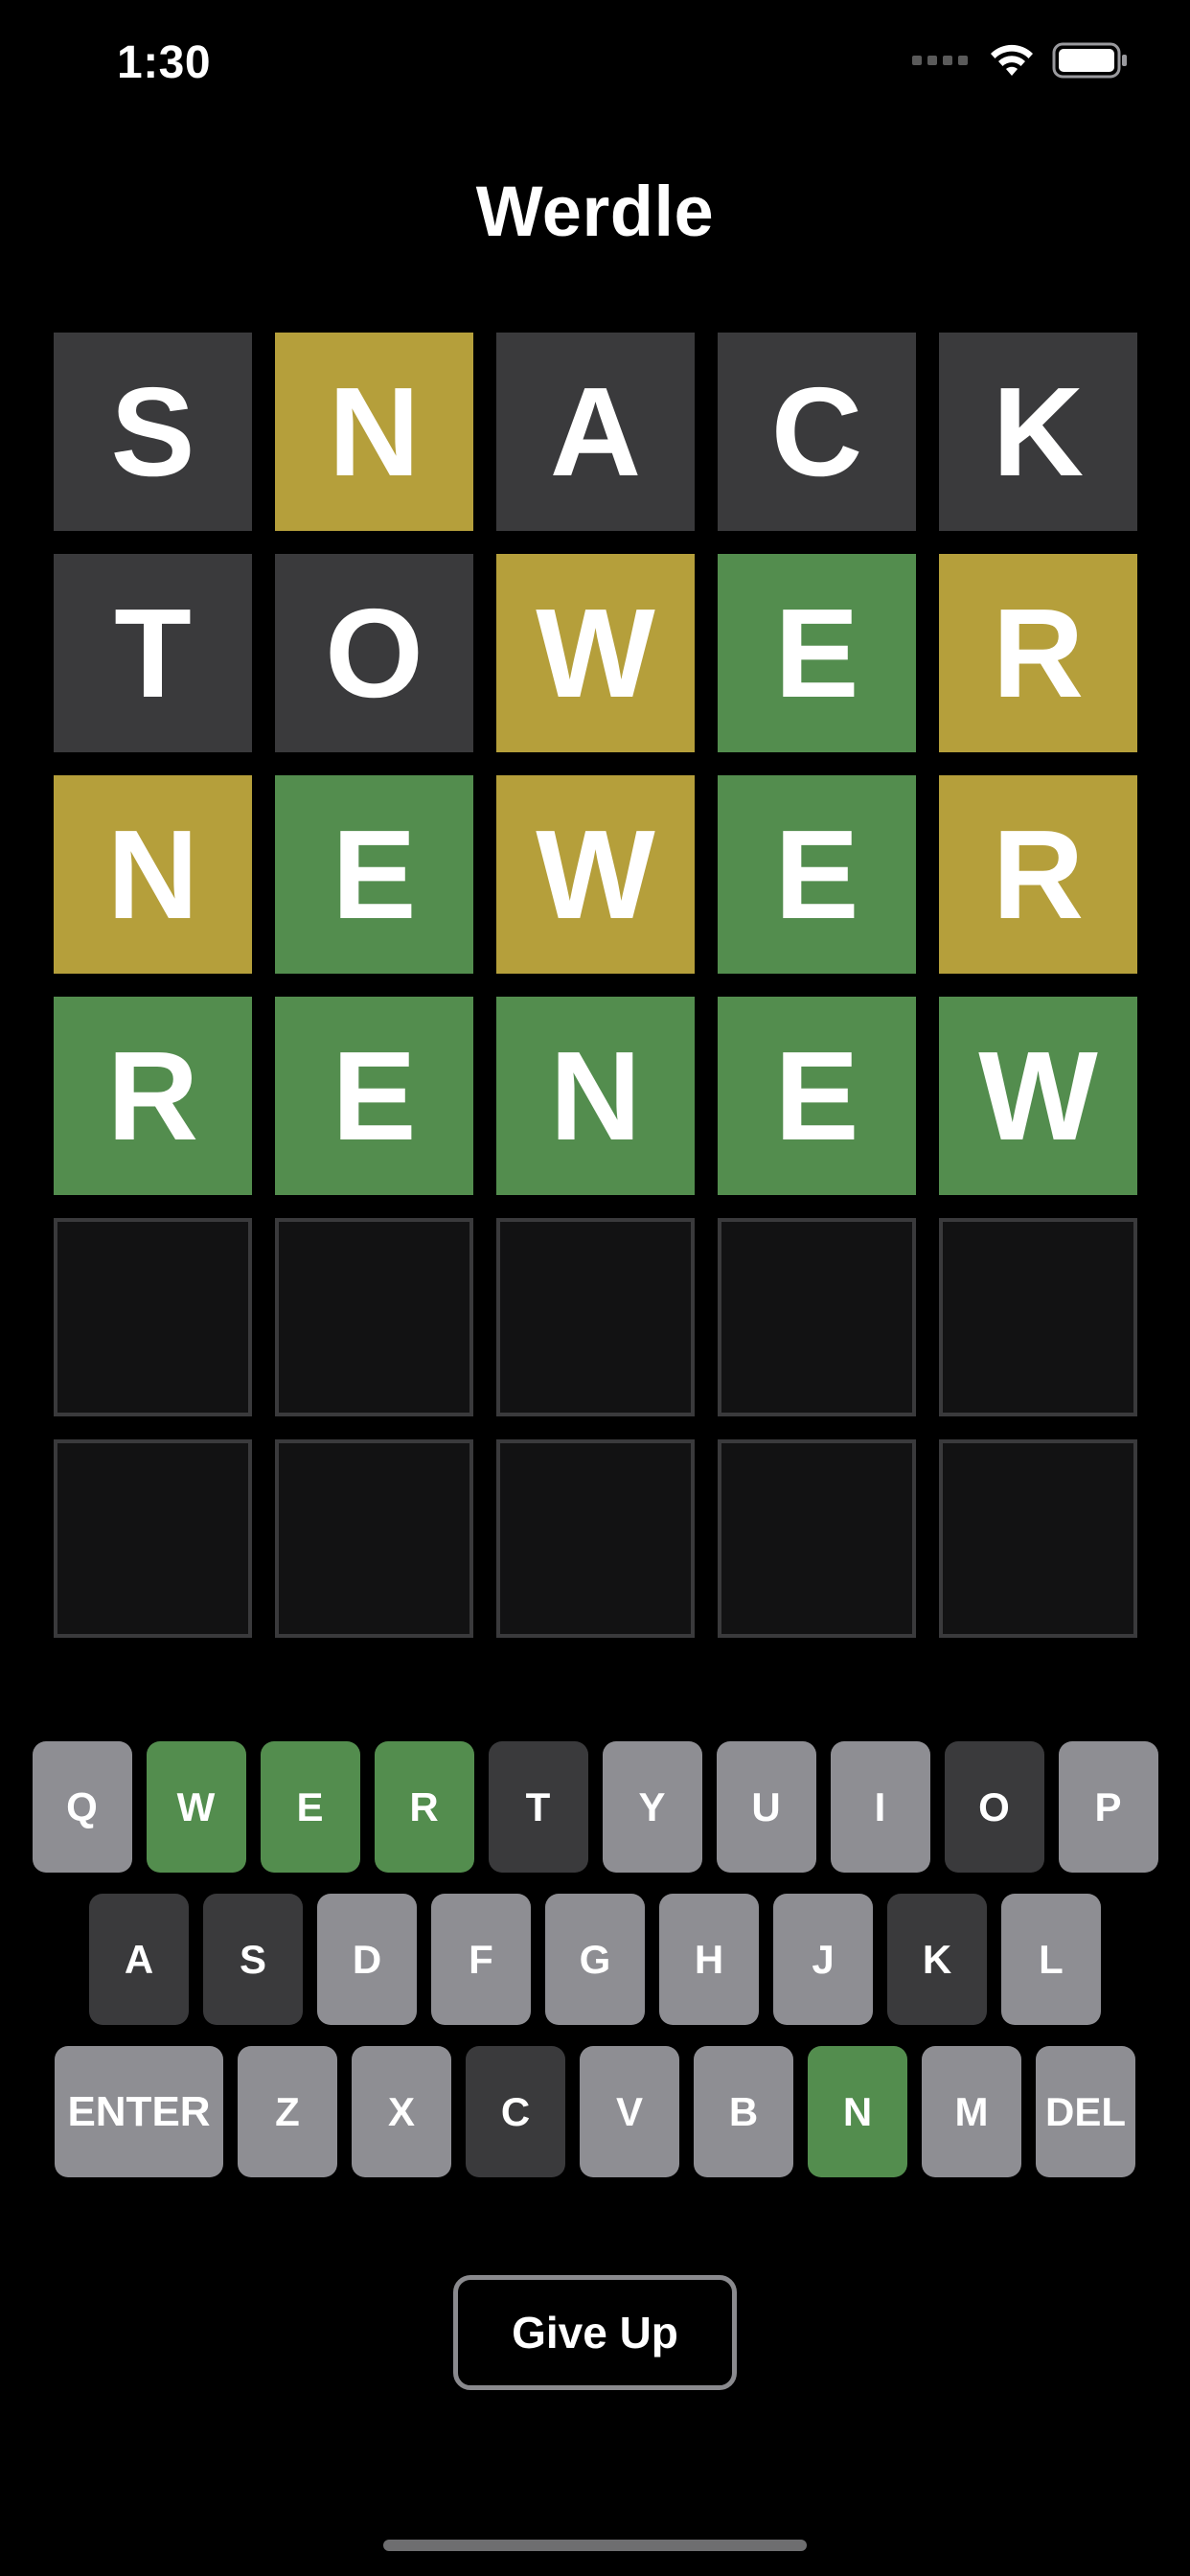 The width and height of the screenshot is (1190, 2576). Describe the element at coordinates (1051, 1959) in the screenshot. I see `key-l: L` at that location.